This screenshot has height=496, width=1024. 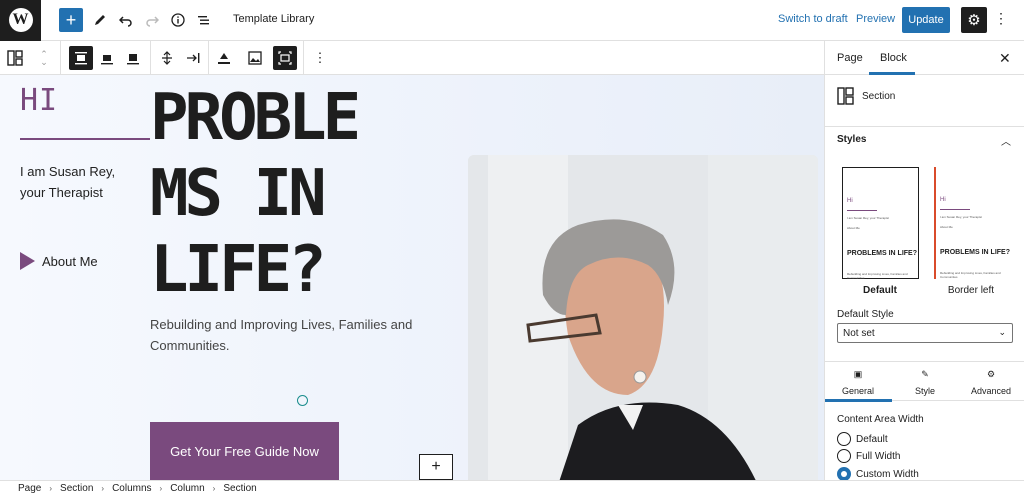 I want to click on hi-divider, so click(x=85, y=139).